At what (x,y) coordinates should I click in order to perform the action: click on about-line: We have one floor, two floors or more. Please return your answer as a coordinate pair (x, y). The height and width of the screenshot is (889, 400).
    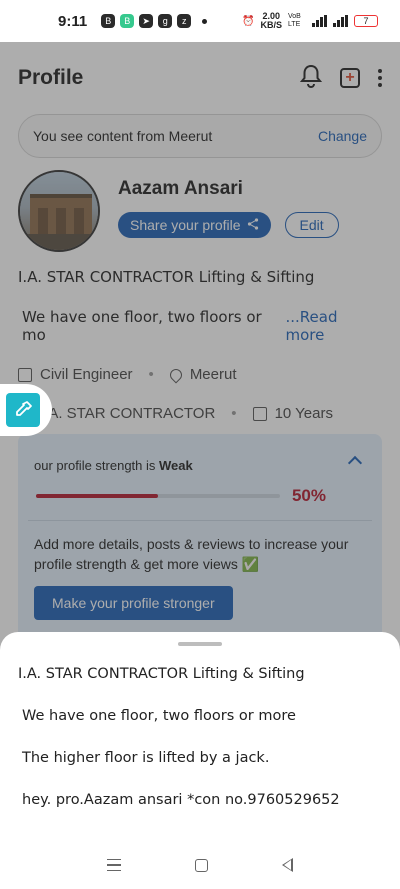
    Looking at the image, I should click on (159, 716).